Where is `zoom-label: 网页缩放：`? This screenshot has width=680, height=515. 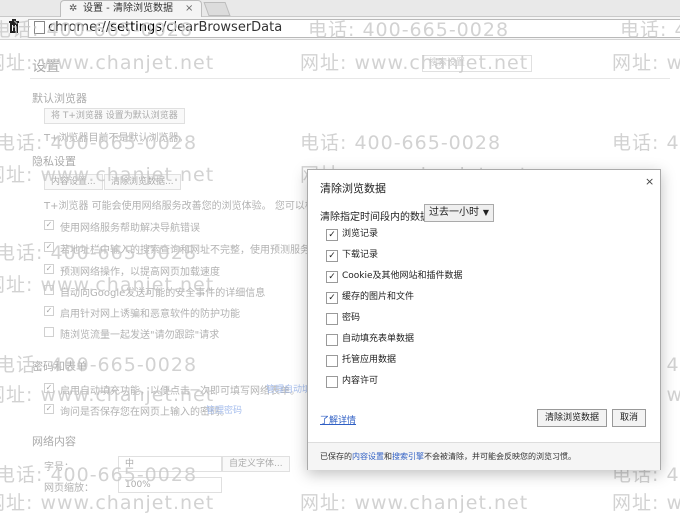 zoom-label: 网页缩放： is located at coordinates (69, 488).